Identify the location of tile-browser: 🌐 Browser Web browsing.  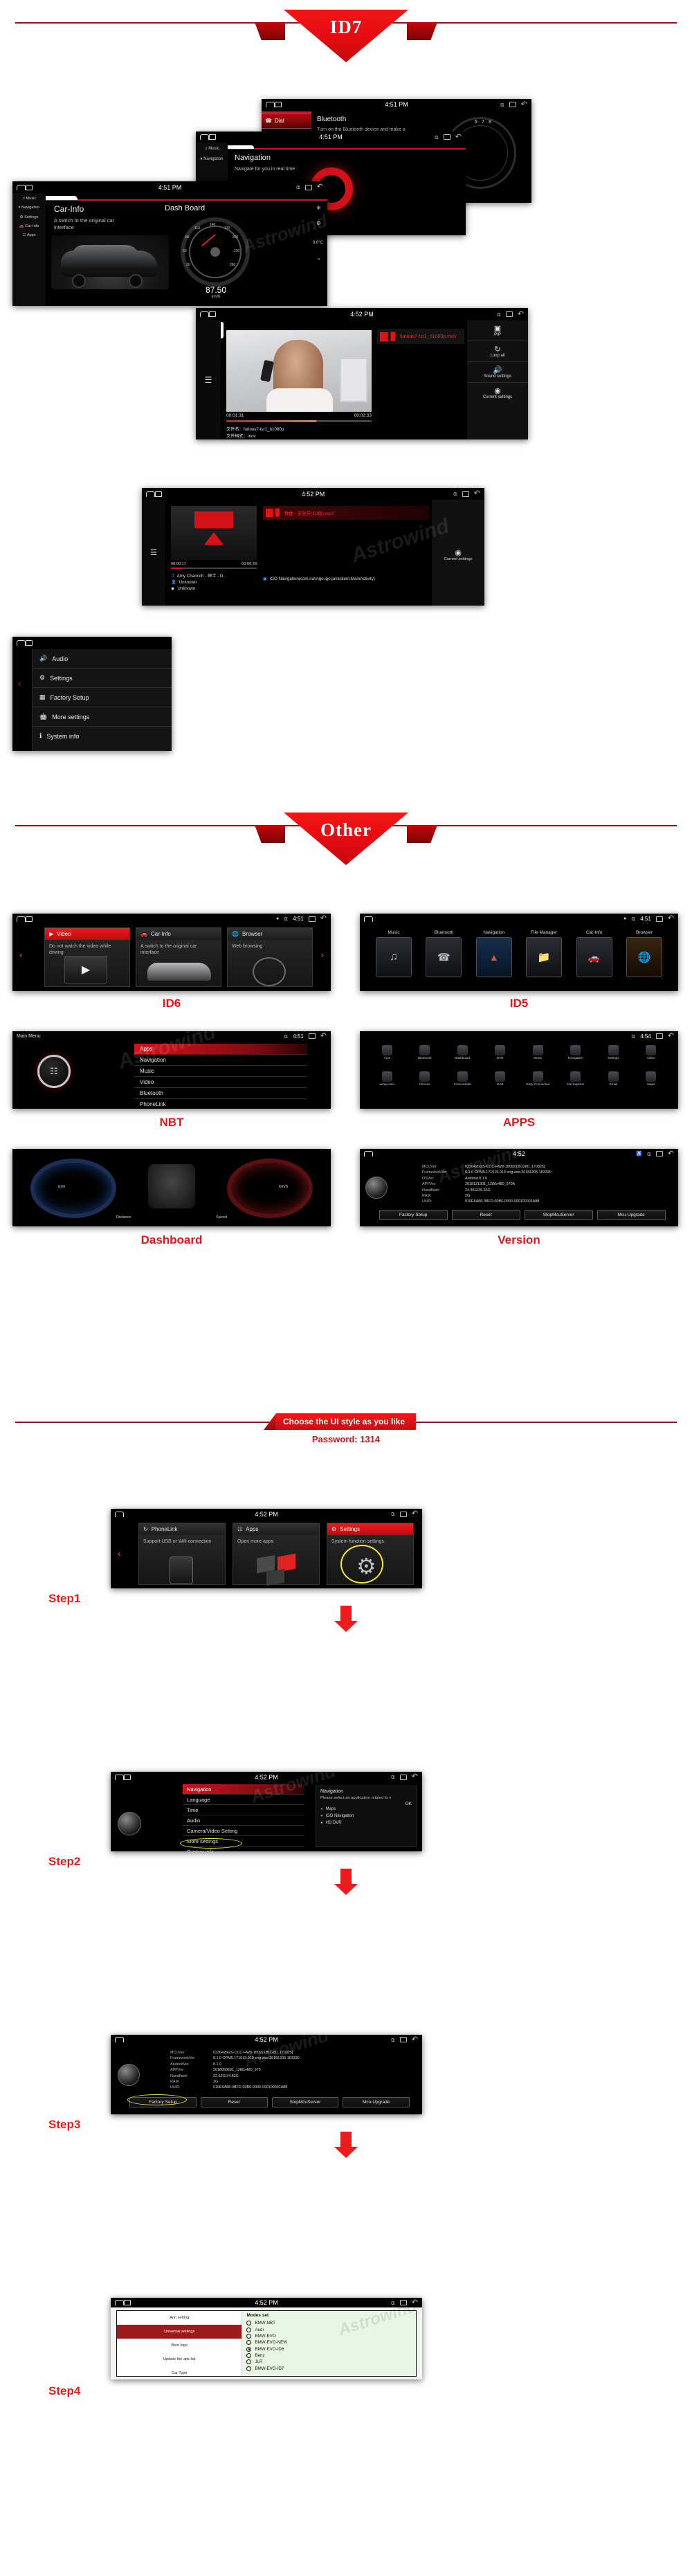
(270, 957).